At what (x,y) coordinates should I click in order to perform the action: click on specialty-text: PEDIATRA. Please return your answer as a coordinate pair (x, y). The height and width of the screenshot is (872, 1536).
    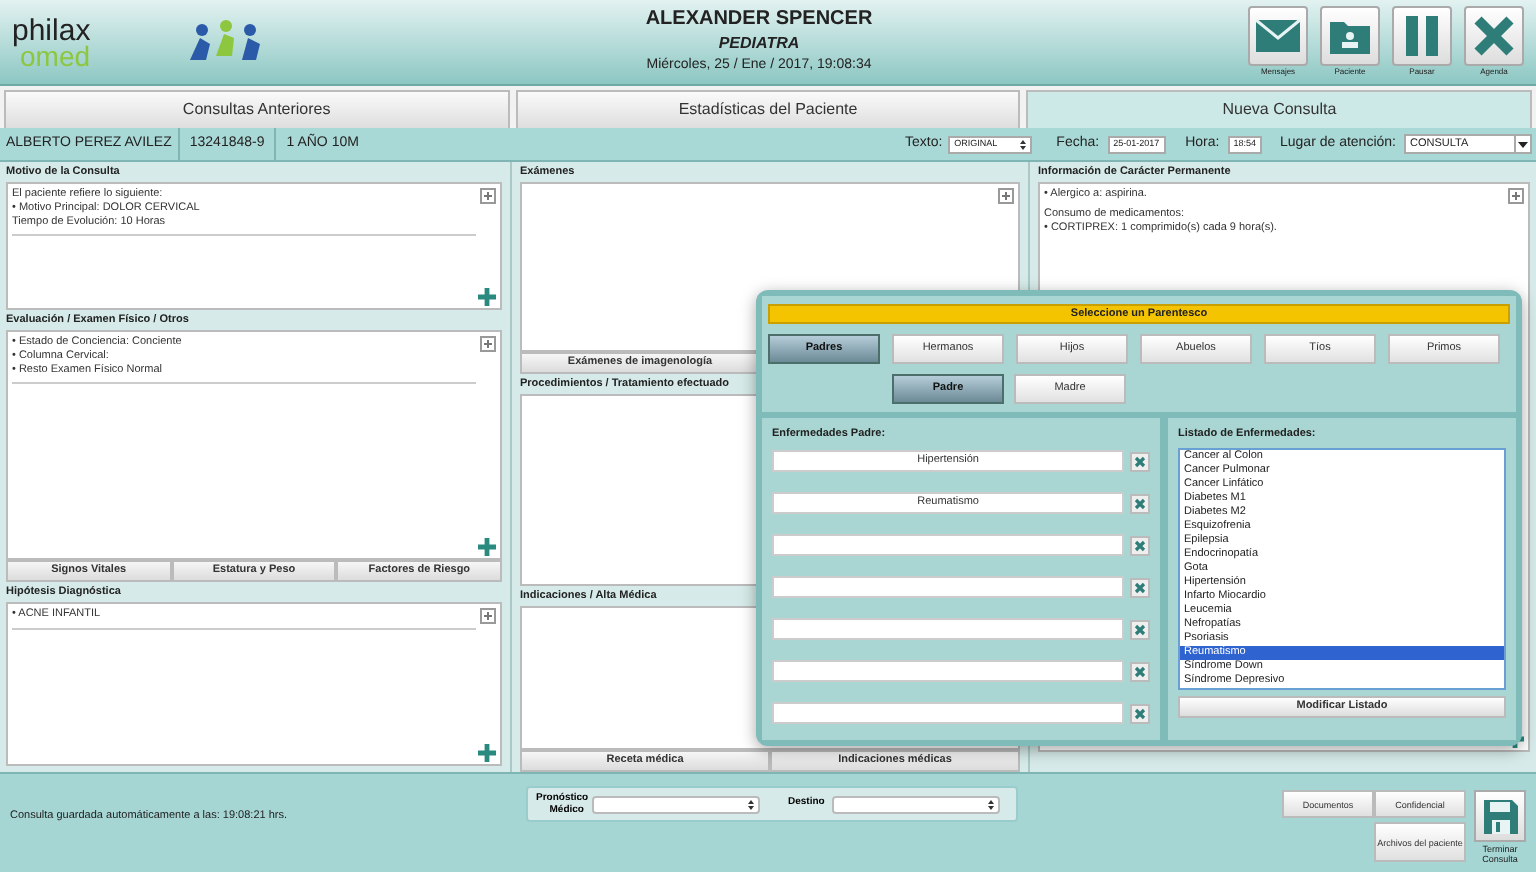
    Looking at the image, I should click on (759, 43).